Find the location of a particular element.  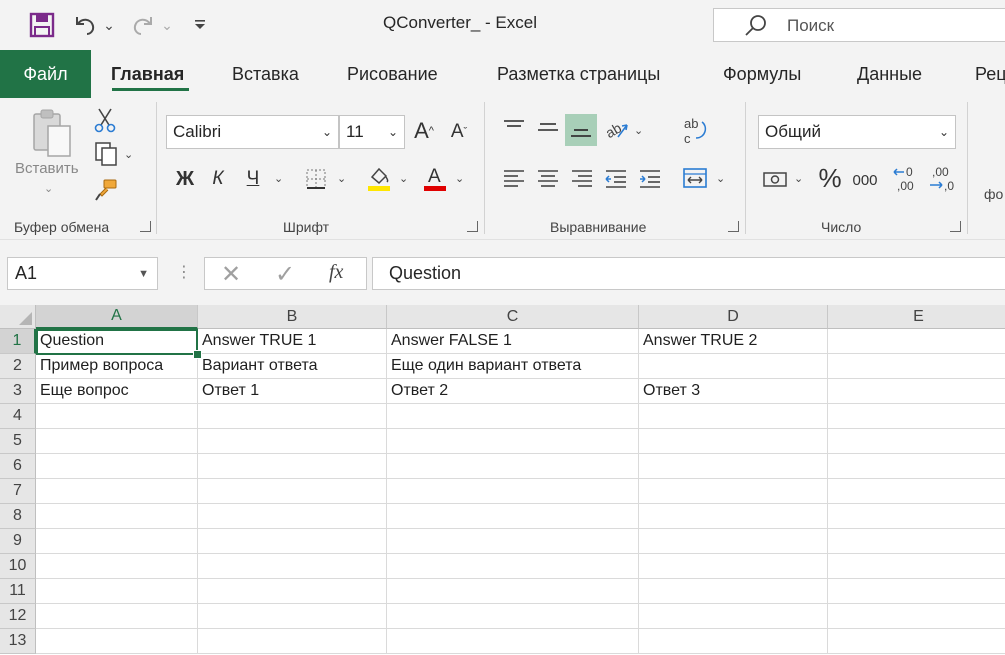

italic-button: К is located at coordinates (218, 179).